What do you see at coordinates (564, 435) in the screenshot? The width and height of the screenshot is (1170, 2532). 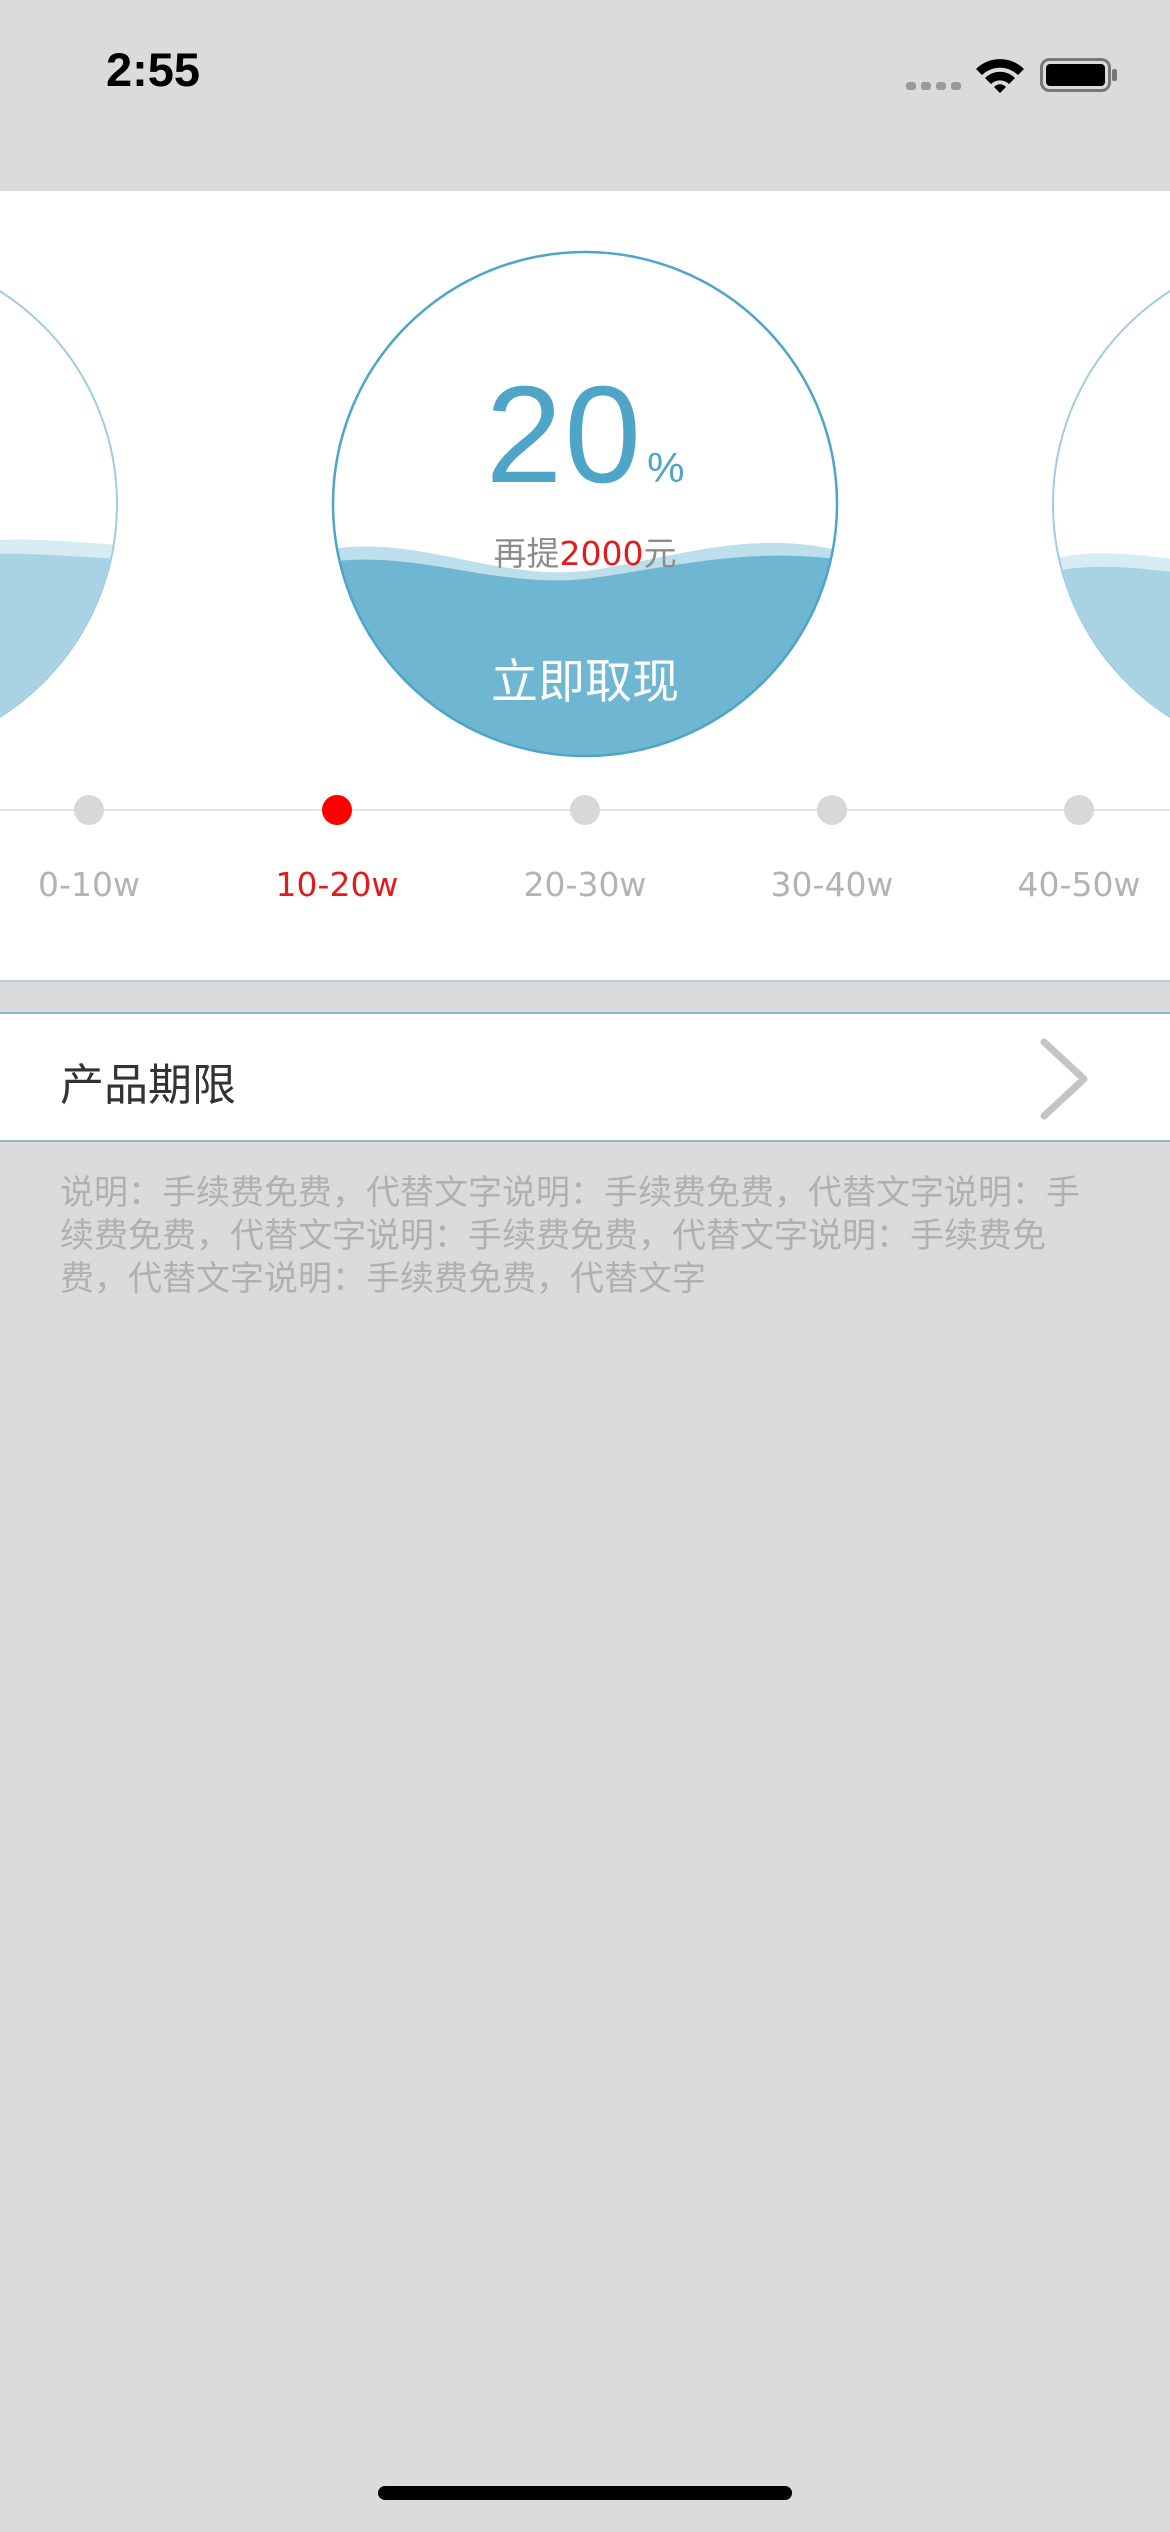 I see `percent-value: 20` at bounding box center [564, 435].